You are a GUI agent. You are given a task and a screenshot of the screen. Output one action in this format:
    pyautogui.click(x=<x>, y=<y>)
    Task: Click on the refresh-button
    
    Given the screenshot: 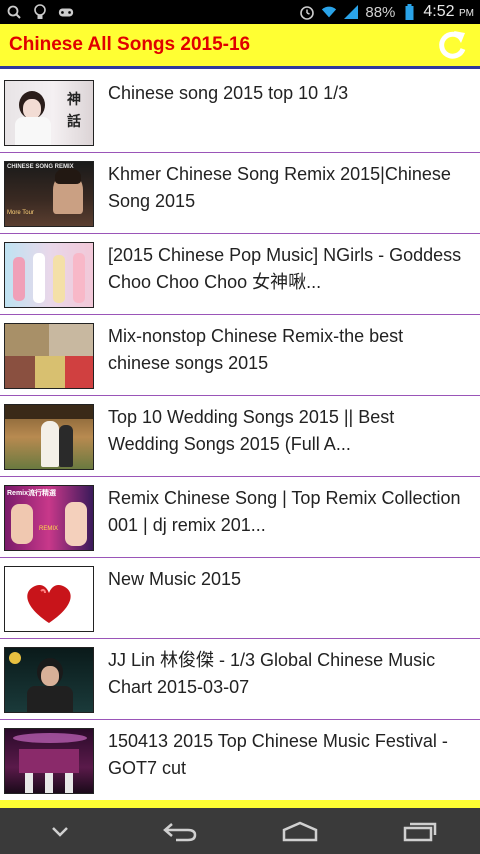 What is the action you would take?
    pyautogui.click(x=452, y=45)
    